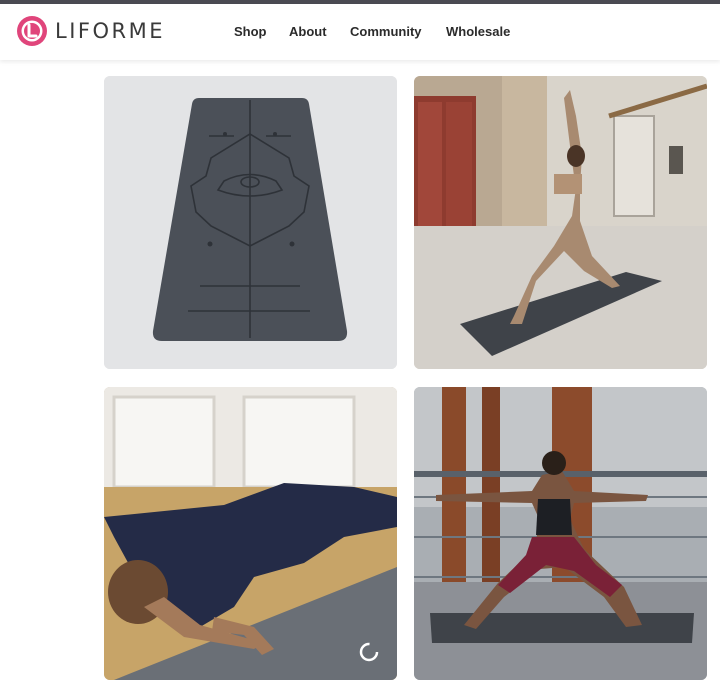 The image size is (720, 681). I want to click on nav-item-community: Community, so click(386, 31).